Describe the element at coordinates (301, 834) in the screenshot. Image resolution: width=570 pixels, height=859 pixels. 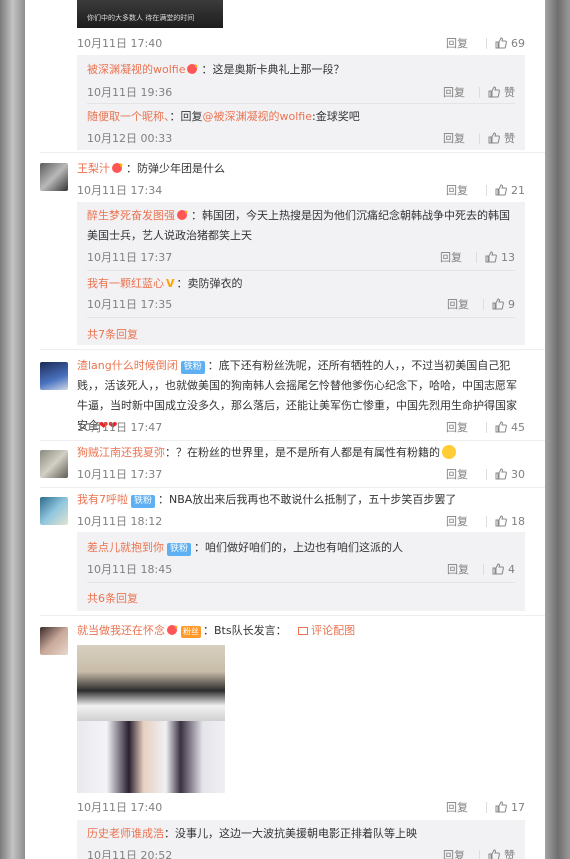
I see `reply-text: 历史老师谁成浩：没事儿，这边一大波抗美援朝电影正排着队等上映` at that location.